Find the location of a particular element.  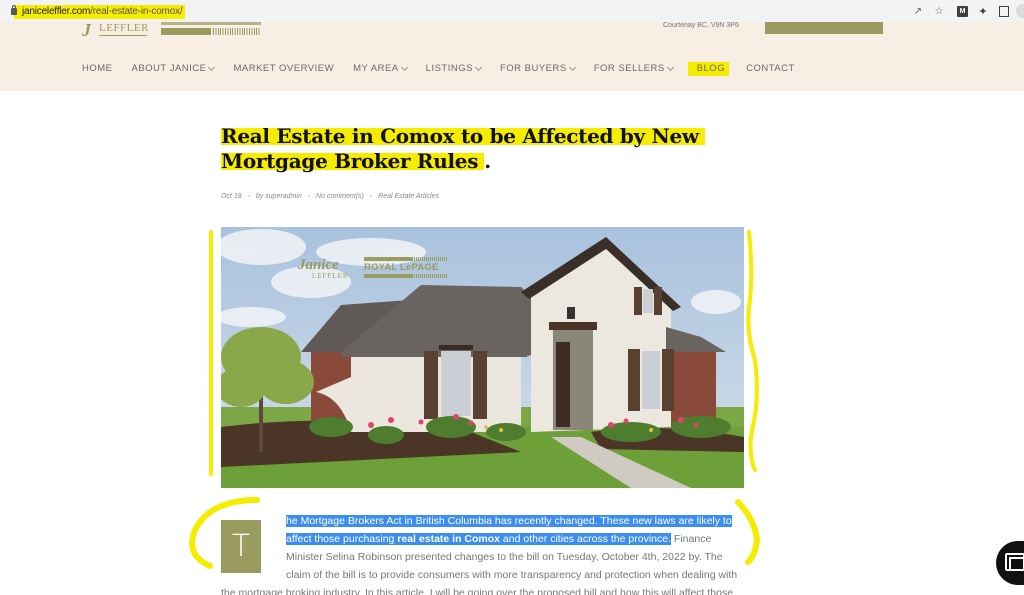

body-text-segment: affect those purchasing is located at coordinates (342, 539).